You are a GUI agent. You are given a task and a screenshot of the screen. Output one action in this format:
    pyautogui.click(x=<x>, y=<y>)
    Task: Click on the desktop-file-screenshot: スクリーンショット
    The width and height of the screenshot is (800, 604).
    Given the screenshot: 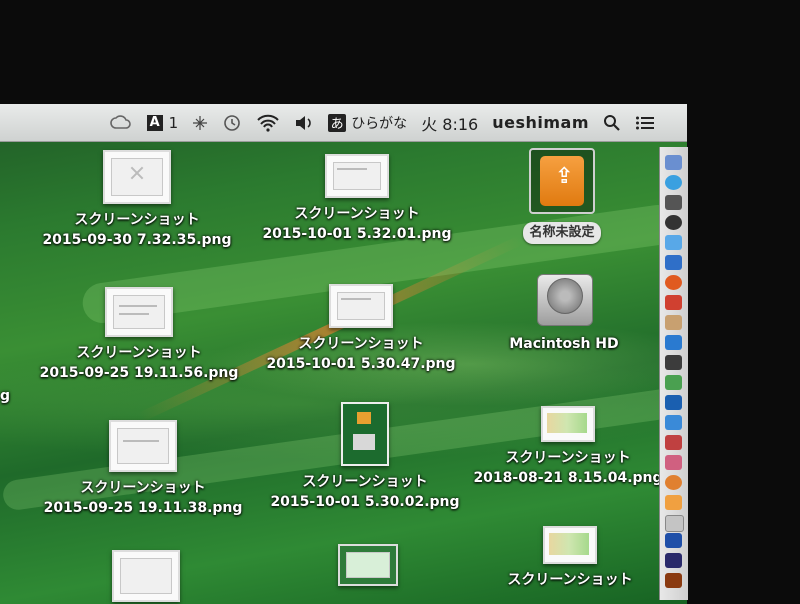 What is the action you would take?
    pyautogui.click(x=568, y=558)
    